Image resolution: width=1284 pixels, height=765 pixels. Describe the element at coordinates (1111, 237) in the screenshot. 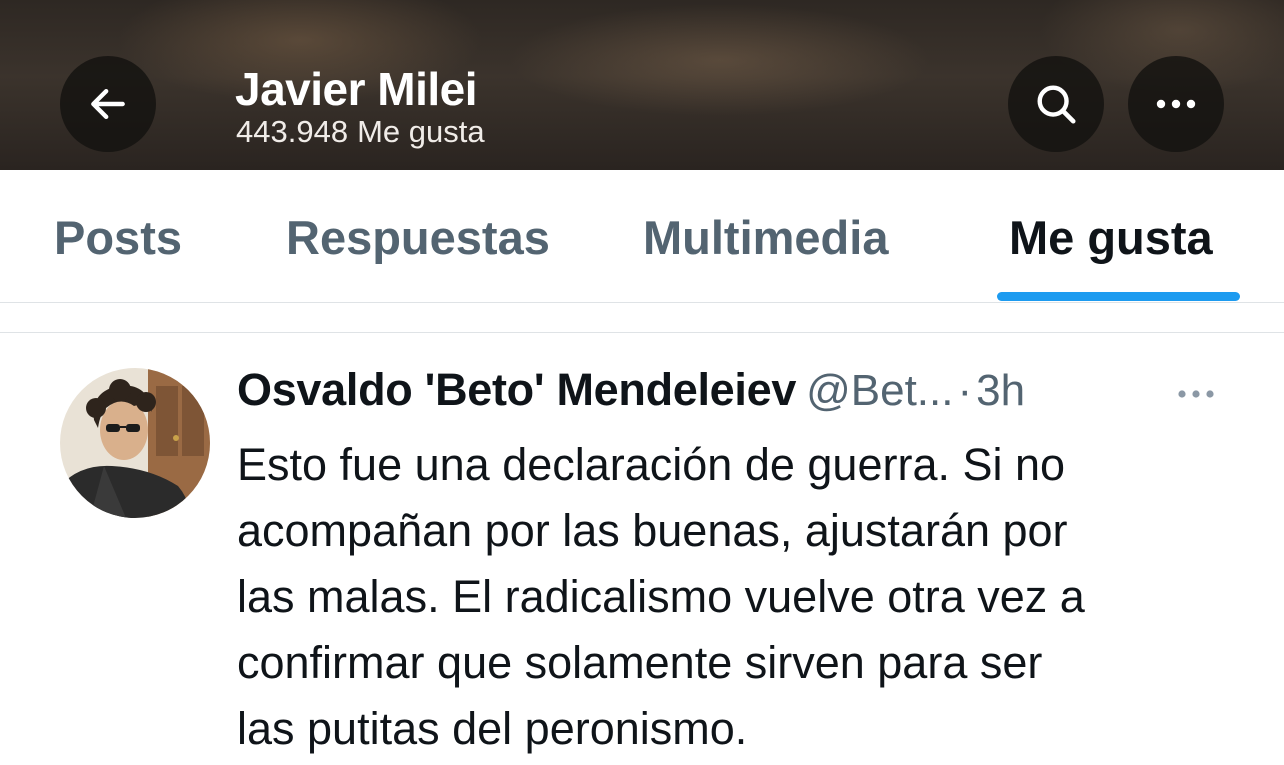

I see `tab-me-gusta: Me gusta` at that location.